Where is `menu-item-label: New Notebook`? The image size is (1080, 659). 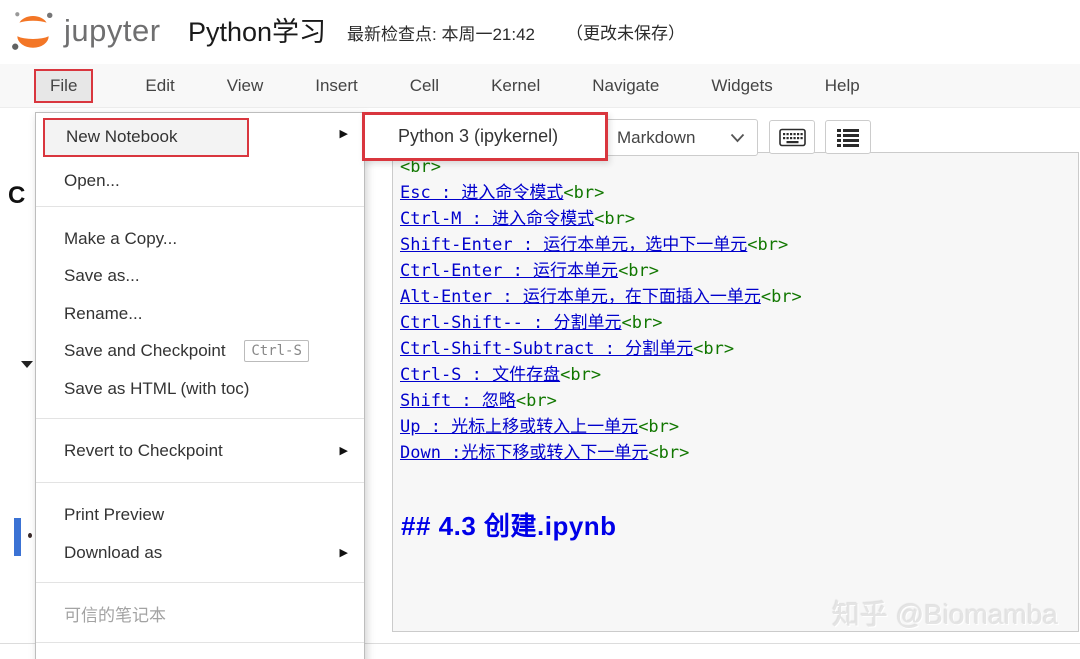 menu-item-label: New Notebook is located at coordinates (122, 136).